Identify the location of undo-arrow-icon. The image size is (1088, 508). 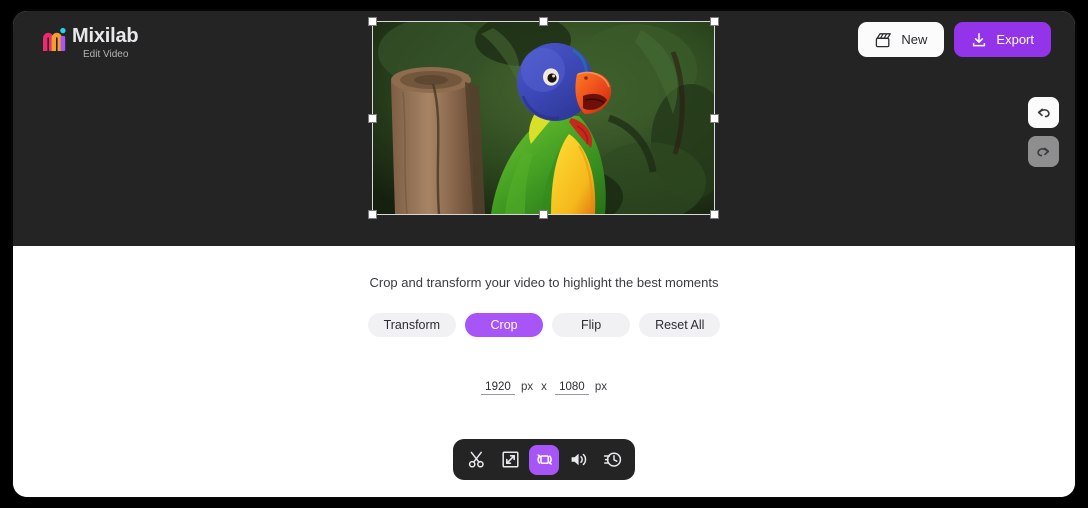
(1043, 113).